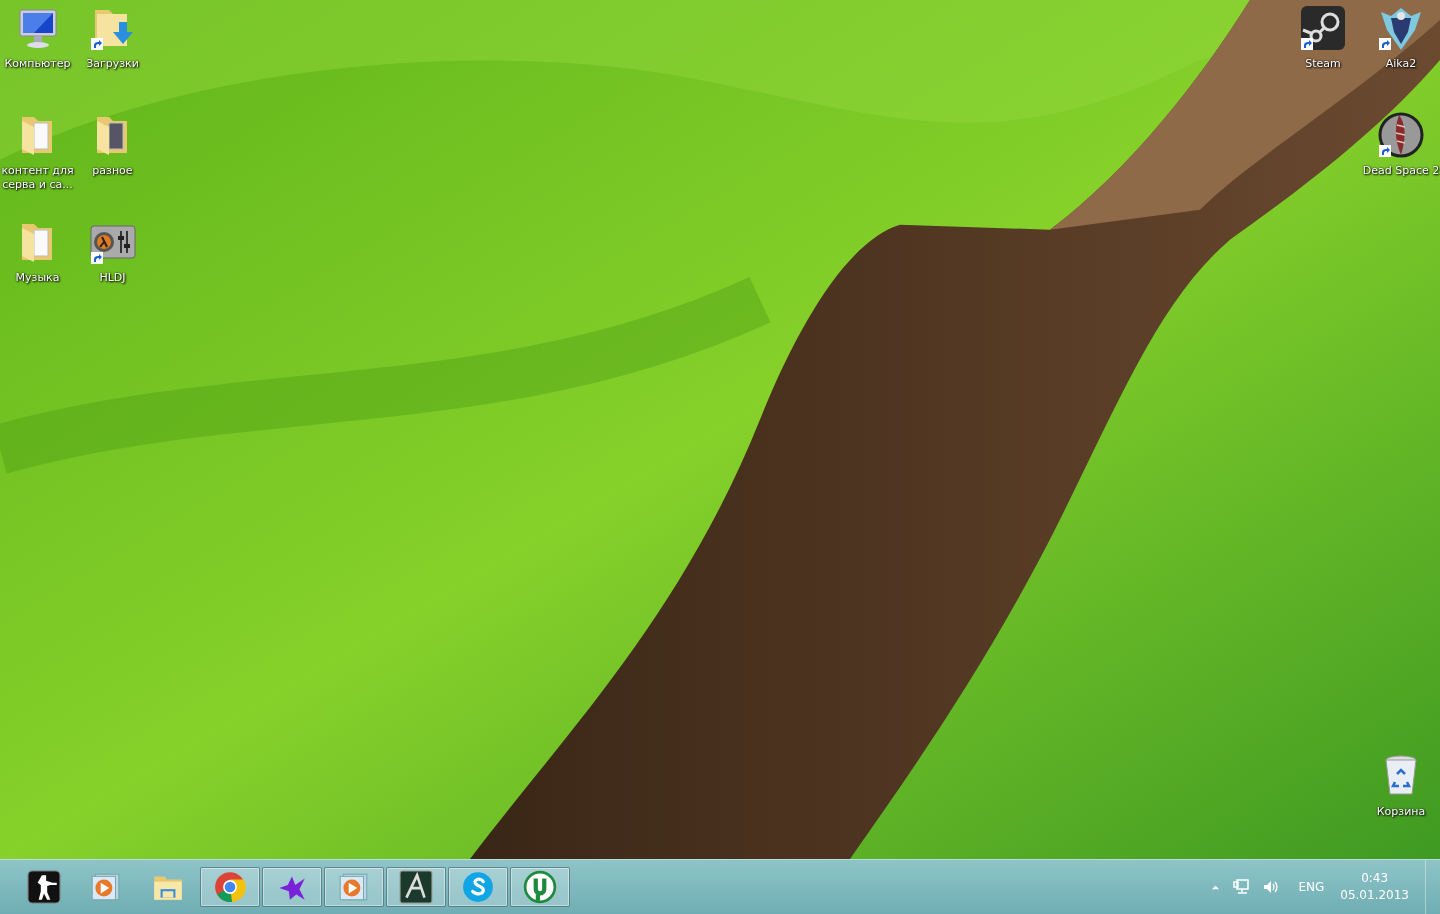 The height and width of the screenshot is (914, 1440). Describe the element at coordinates (44, 887) in the screenshot. I see `soldier-icon` at that location.